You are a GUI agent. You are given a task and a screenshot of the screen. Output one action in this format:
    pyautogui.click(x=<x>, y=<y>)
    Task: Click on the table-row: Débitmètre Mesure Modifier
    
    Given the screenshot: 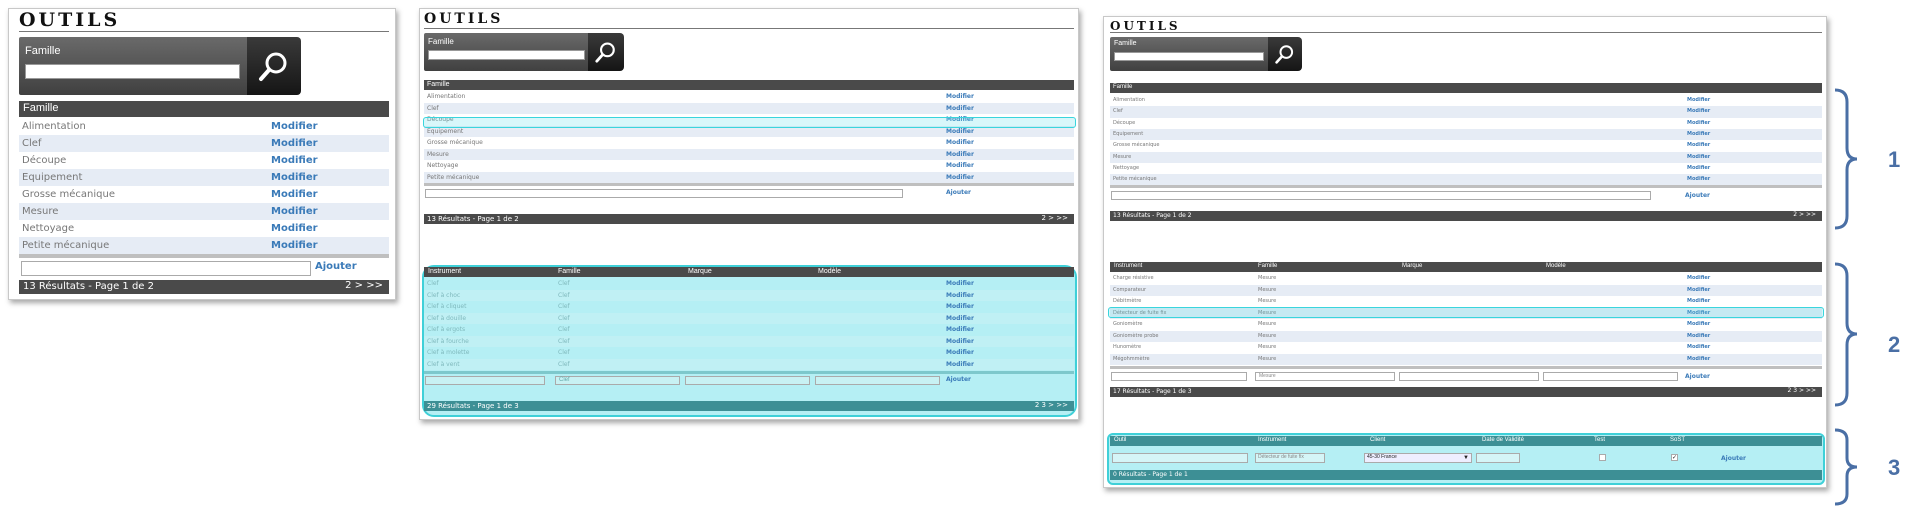 What is the action you would take?
    pyautogui.click(x=1466, y=302)
    